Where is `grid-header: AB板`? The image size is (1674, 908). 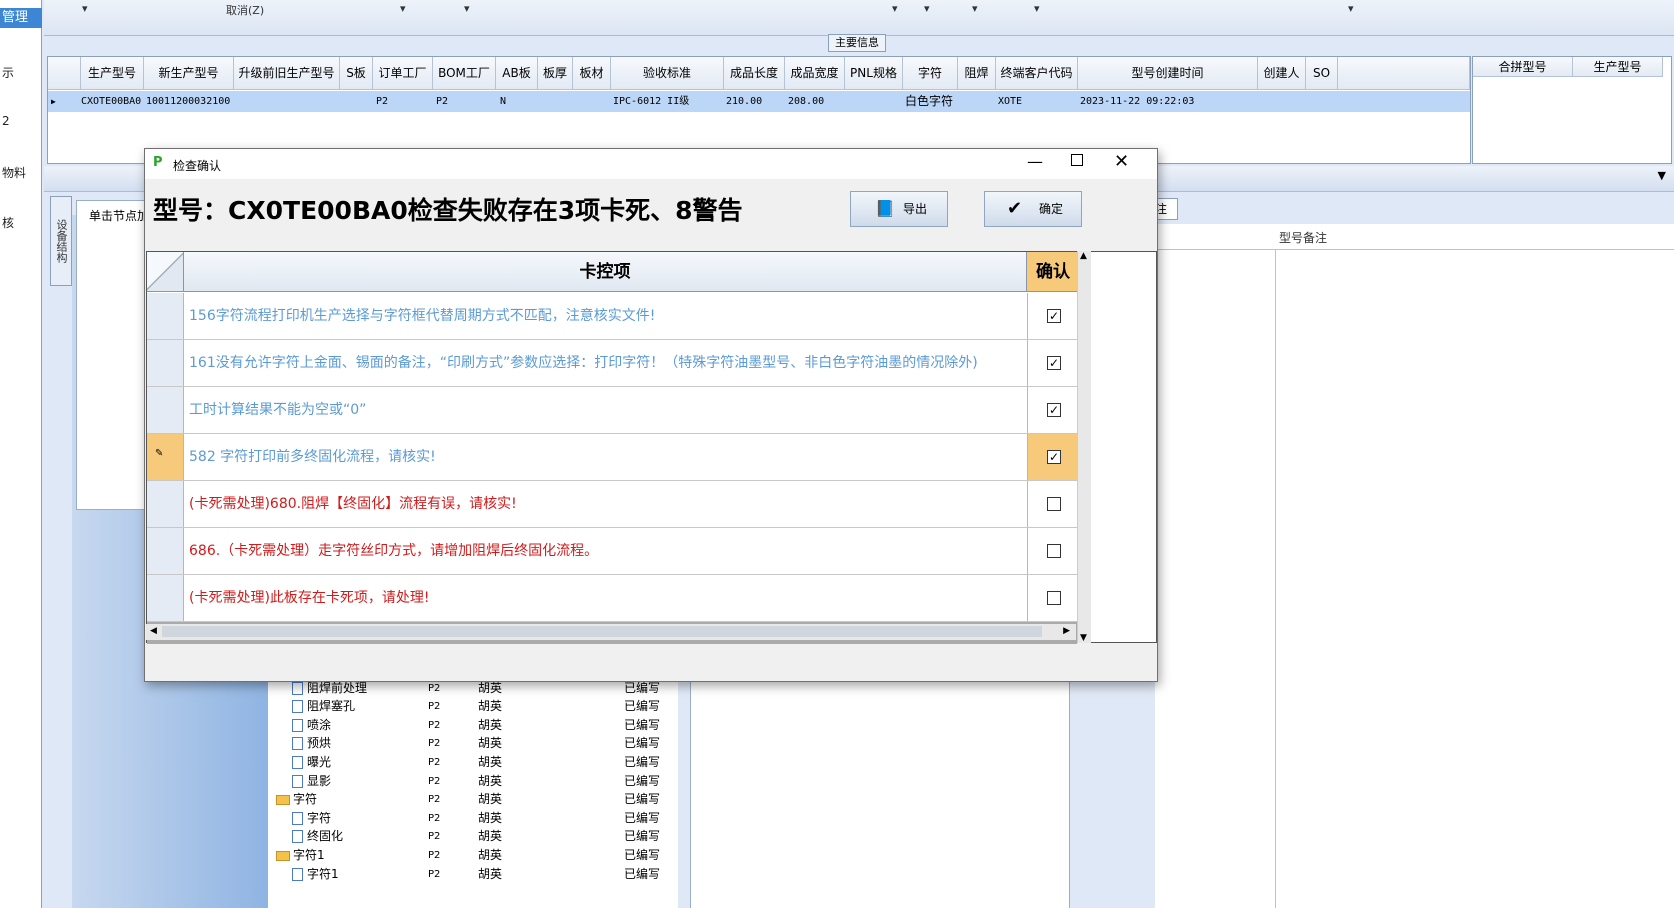 grid-header: AB板 is located at coordinates (517, 73).